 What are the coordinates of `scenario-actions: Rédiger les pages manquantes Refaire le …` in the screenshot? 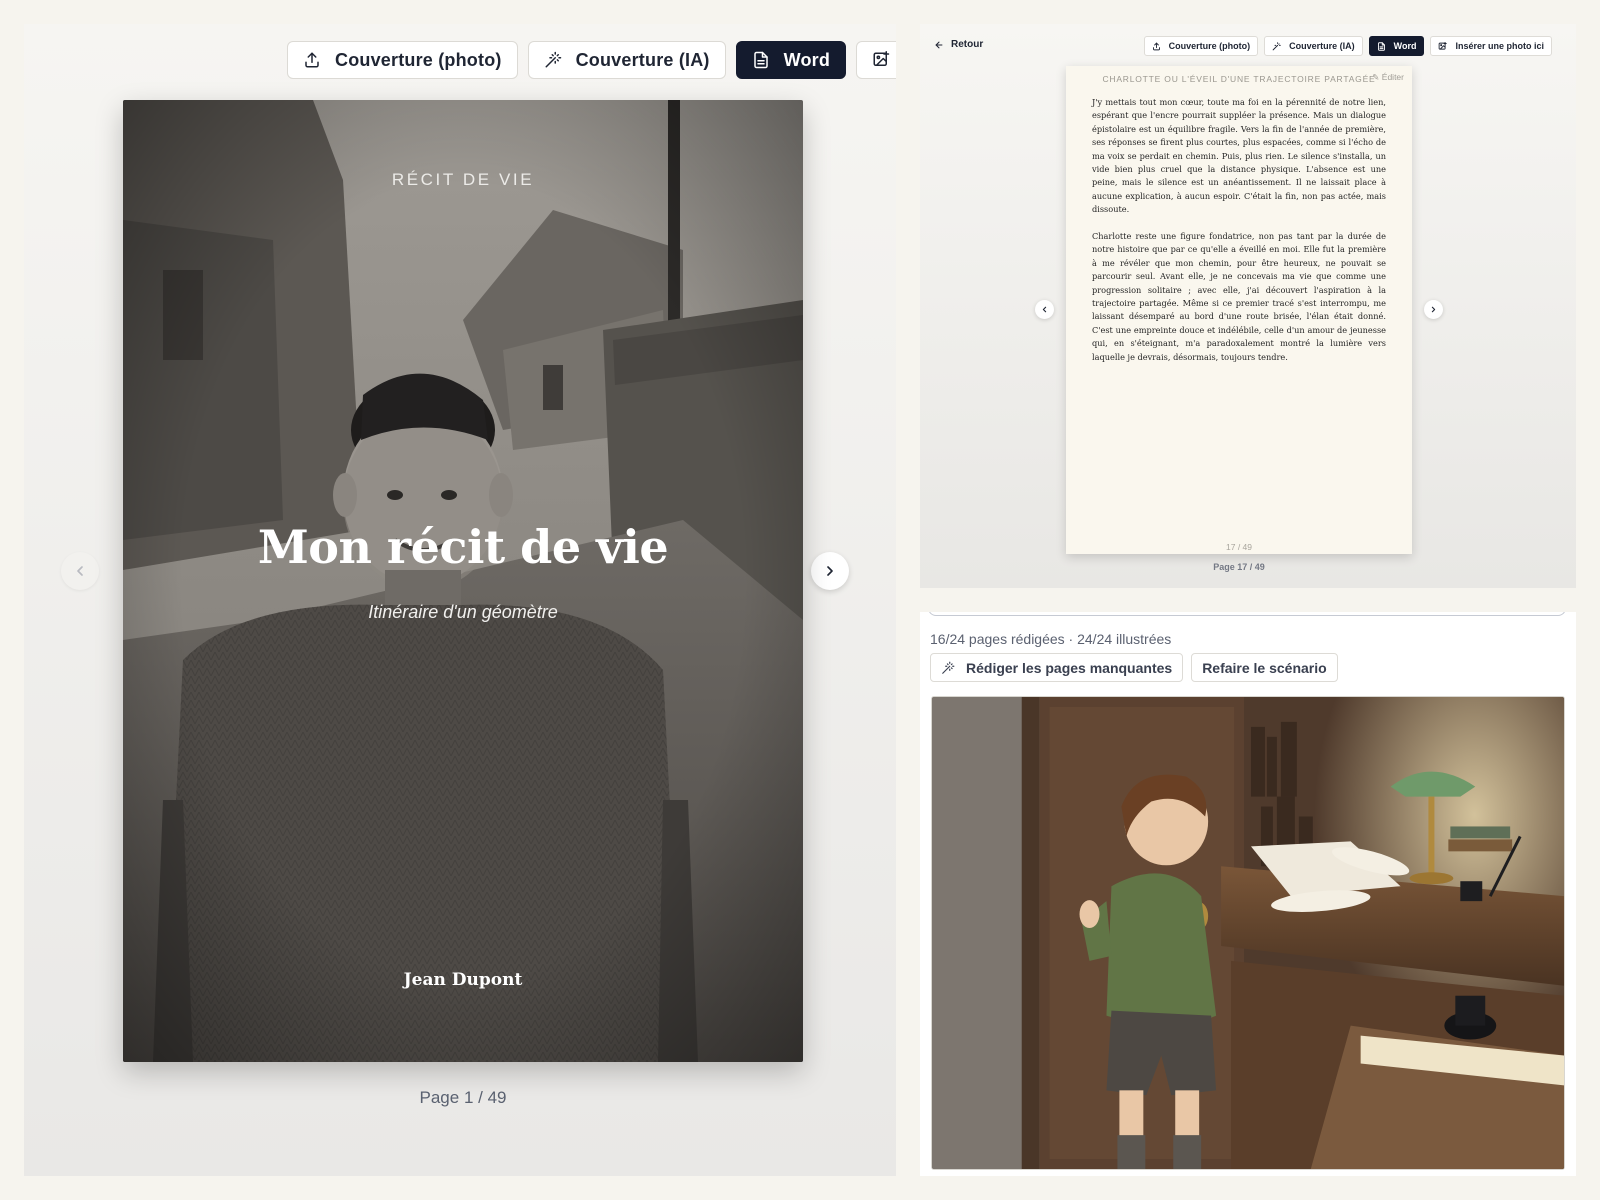 It's located at (1134, 667).